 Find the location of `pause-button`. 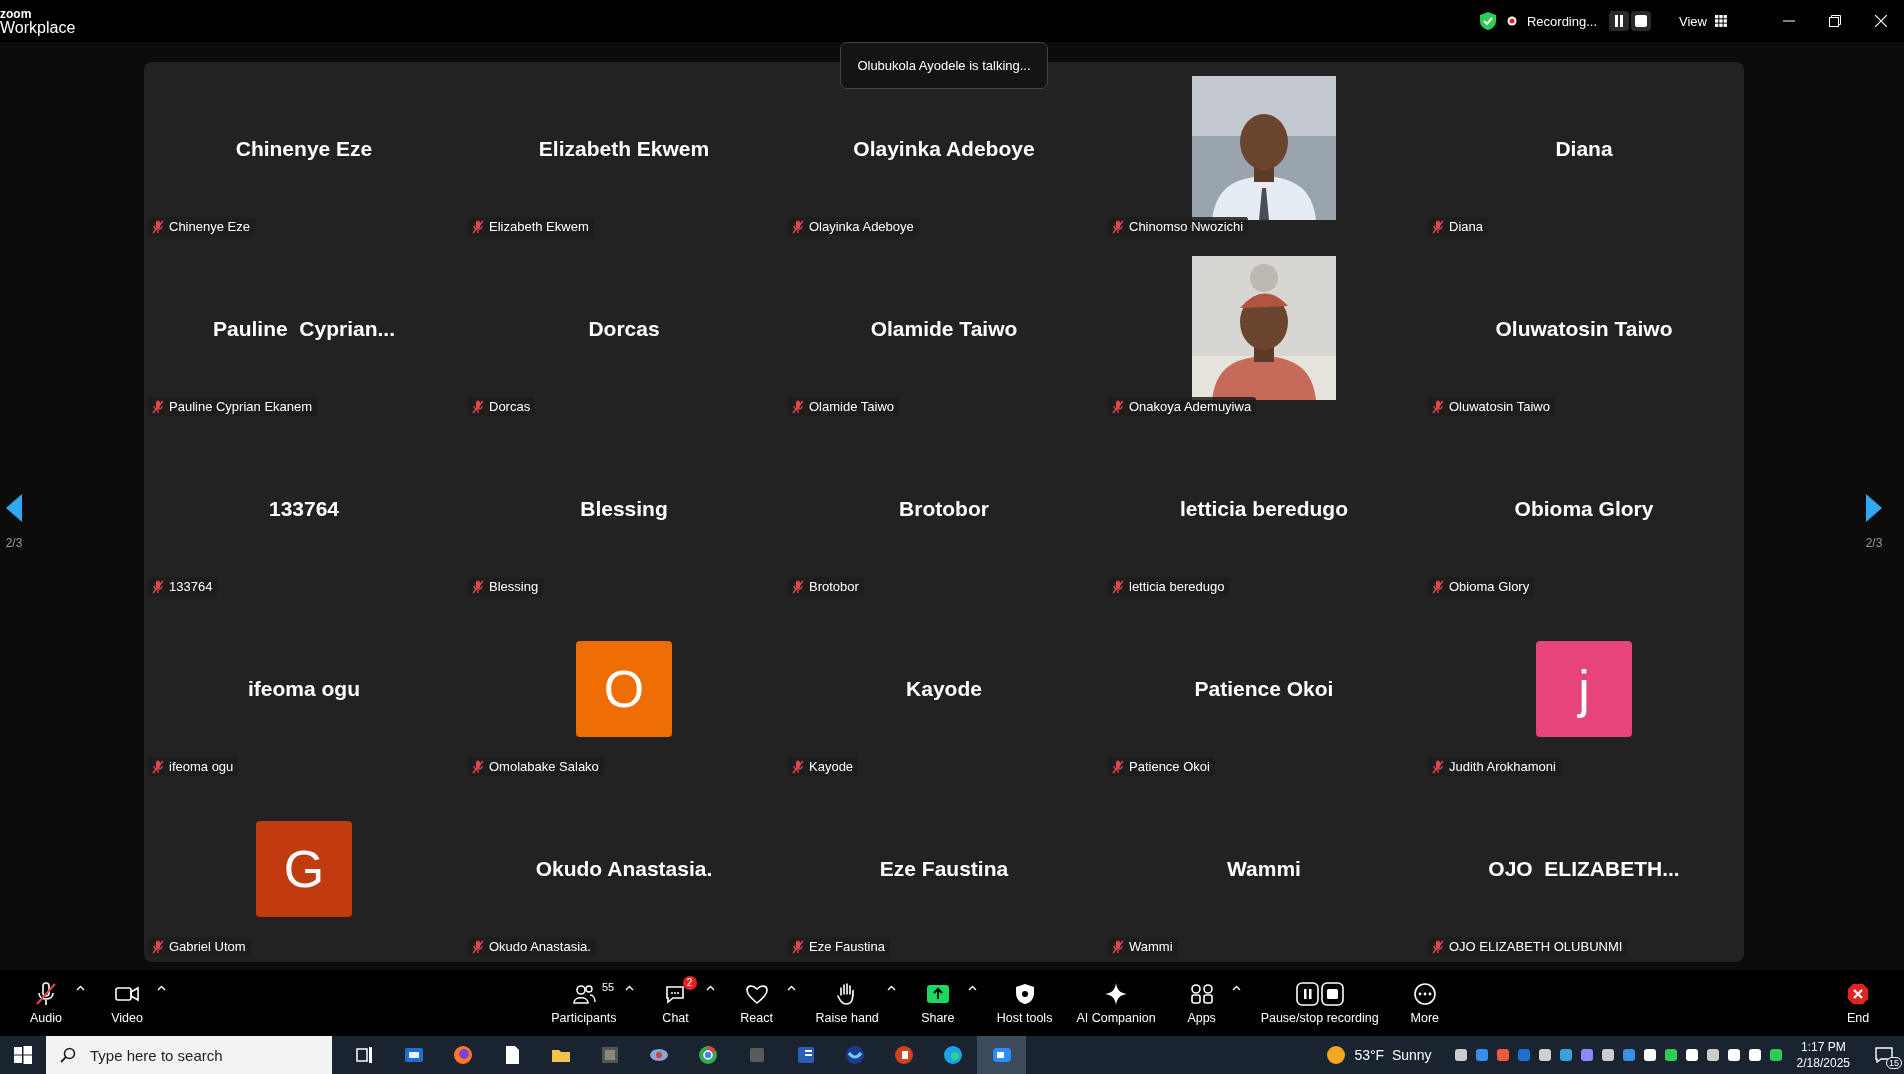

pause-button is located at coordinates (1619, 21).